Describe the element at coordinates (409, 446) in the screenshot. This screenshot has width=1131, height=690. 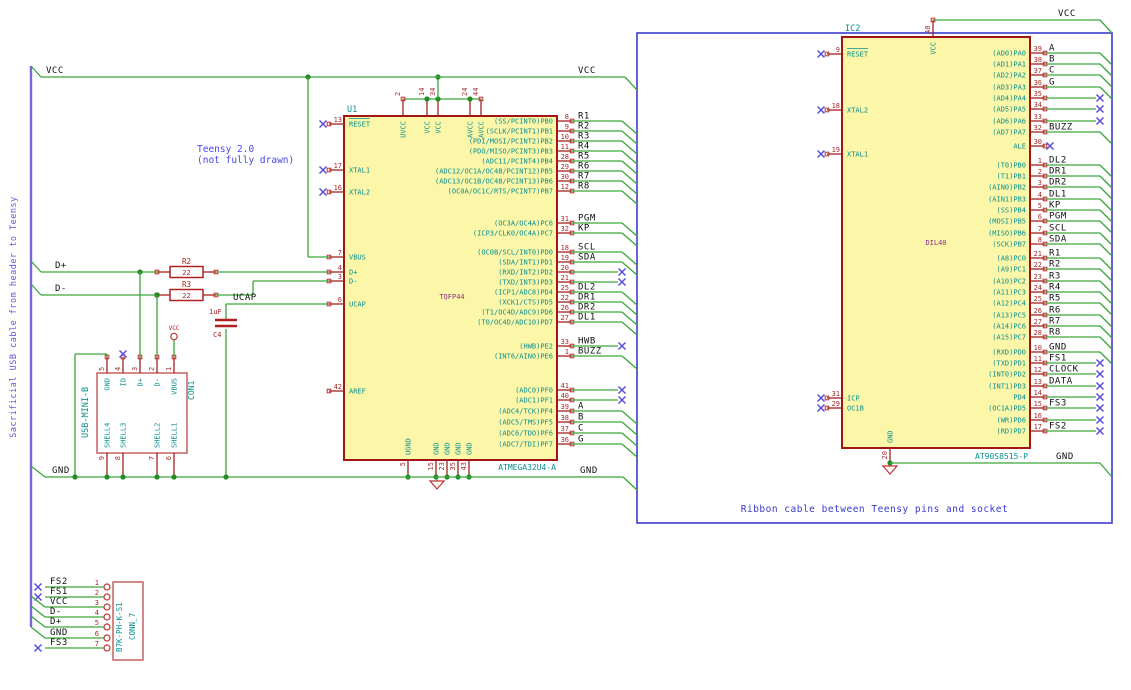
I see `pin-name: UGND` at that location.